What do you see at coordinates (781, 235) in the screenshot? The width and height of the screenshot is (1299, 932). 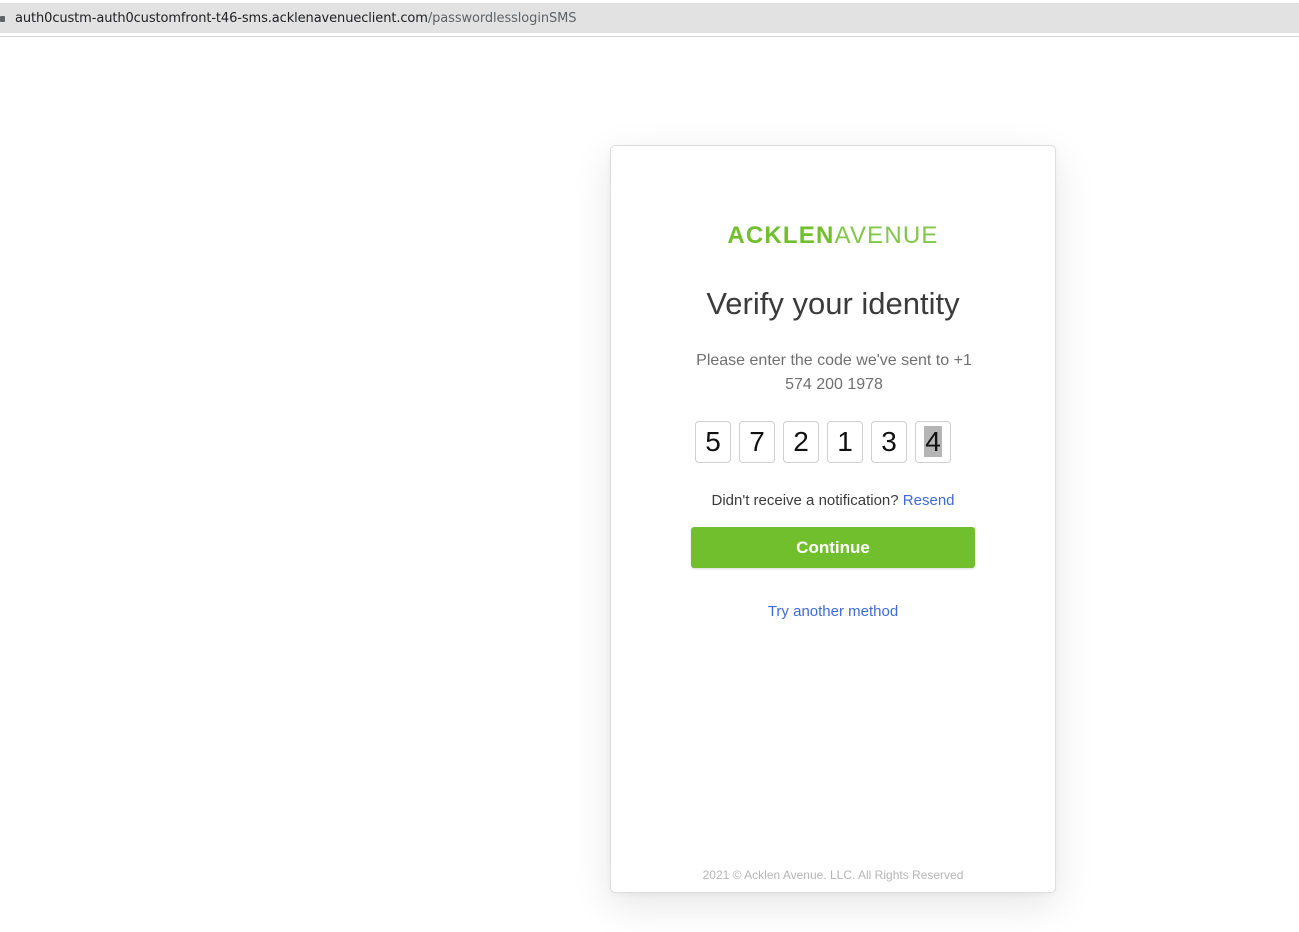 I see `logo-bold-text: ACKLEN` at bounding box center [781, 235].